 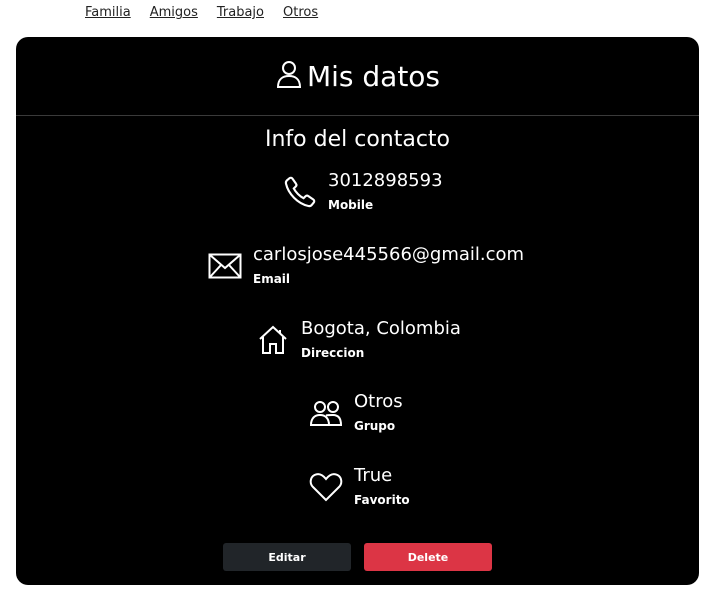 I want to click on heart-icon, so click(x=326, y=487).